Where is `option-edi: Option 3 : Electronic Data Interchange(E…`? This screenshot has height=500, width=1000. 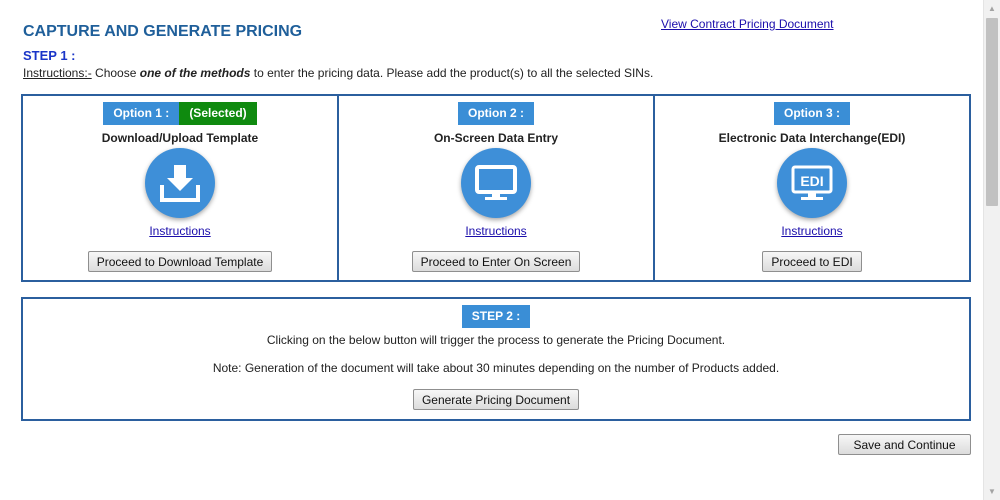
option-edi: Option 3 : Electronic Data Interchange(E… is located at coordinates (812, 188).